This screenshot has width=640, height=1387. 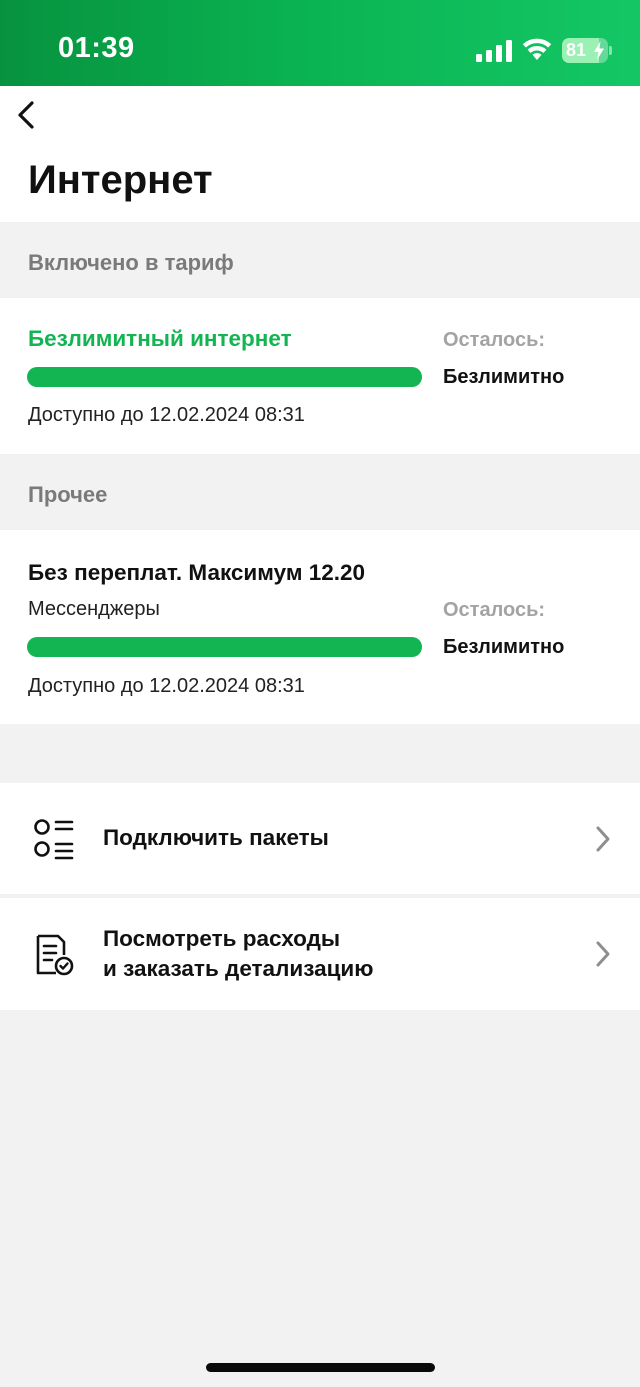 What do you see at coordinates (320, 260) in the screenshot?
I see `section-header-included: Включено в тариф` at bounding box center [320, 260].